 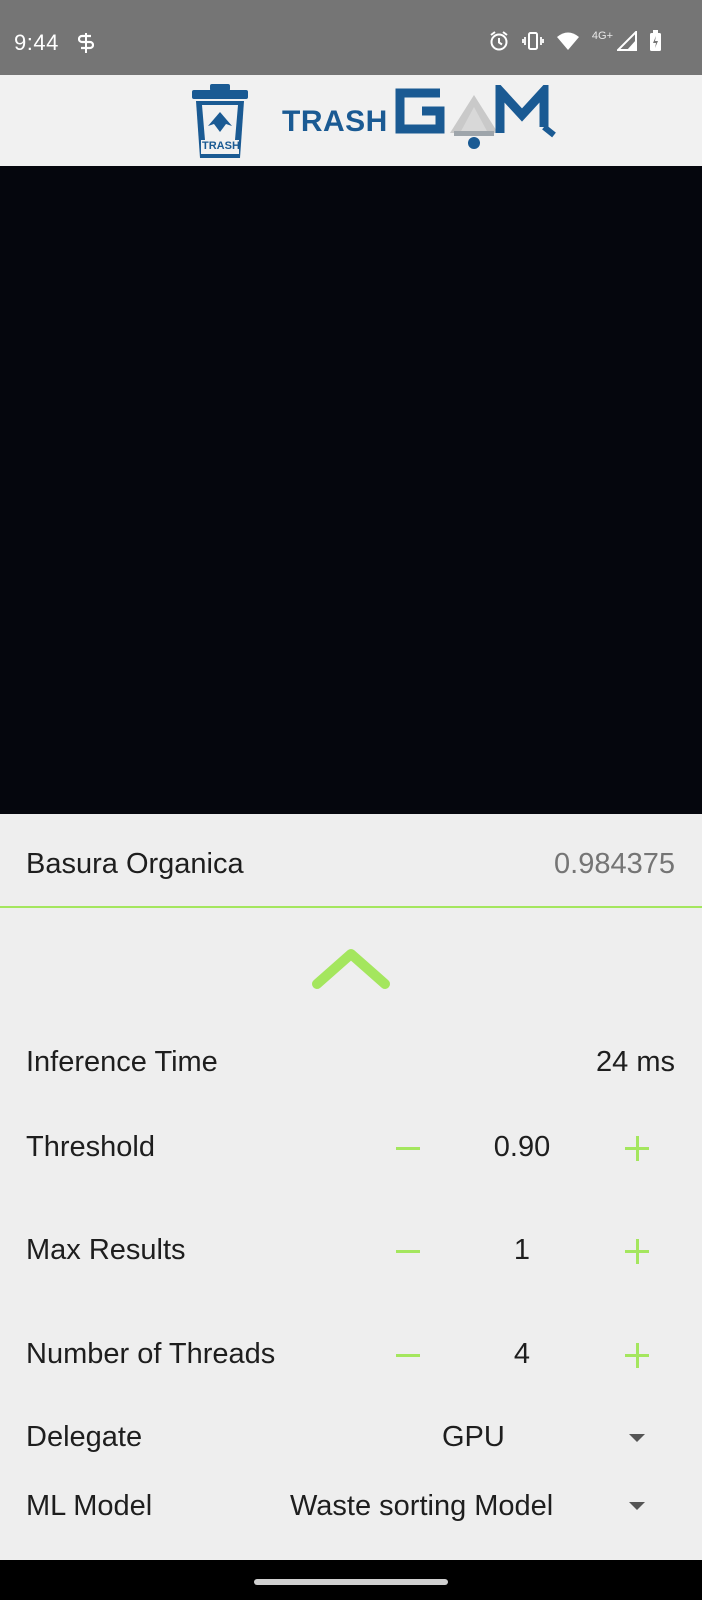 I want to click on brand-name-text: TRASH, so click(x=335, y=121).